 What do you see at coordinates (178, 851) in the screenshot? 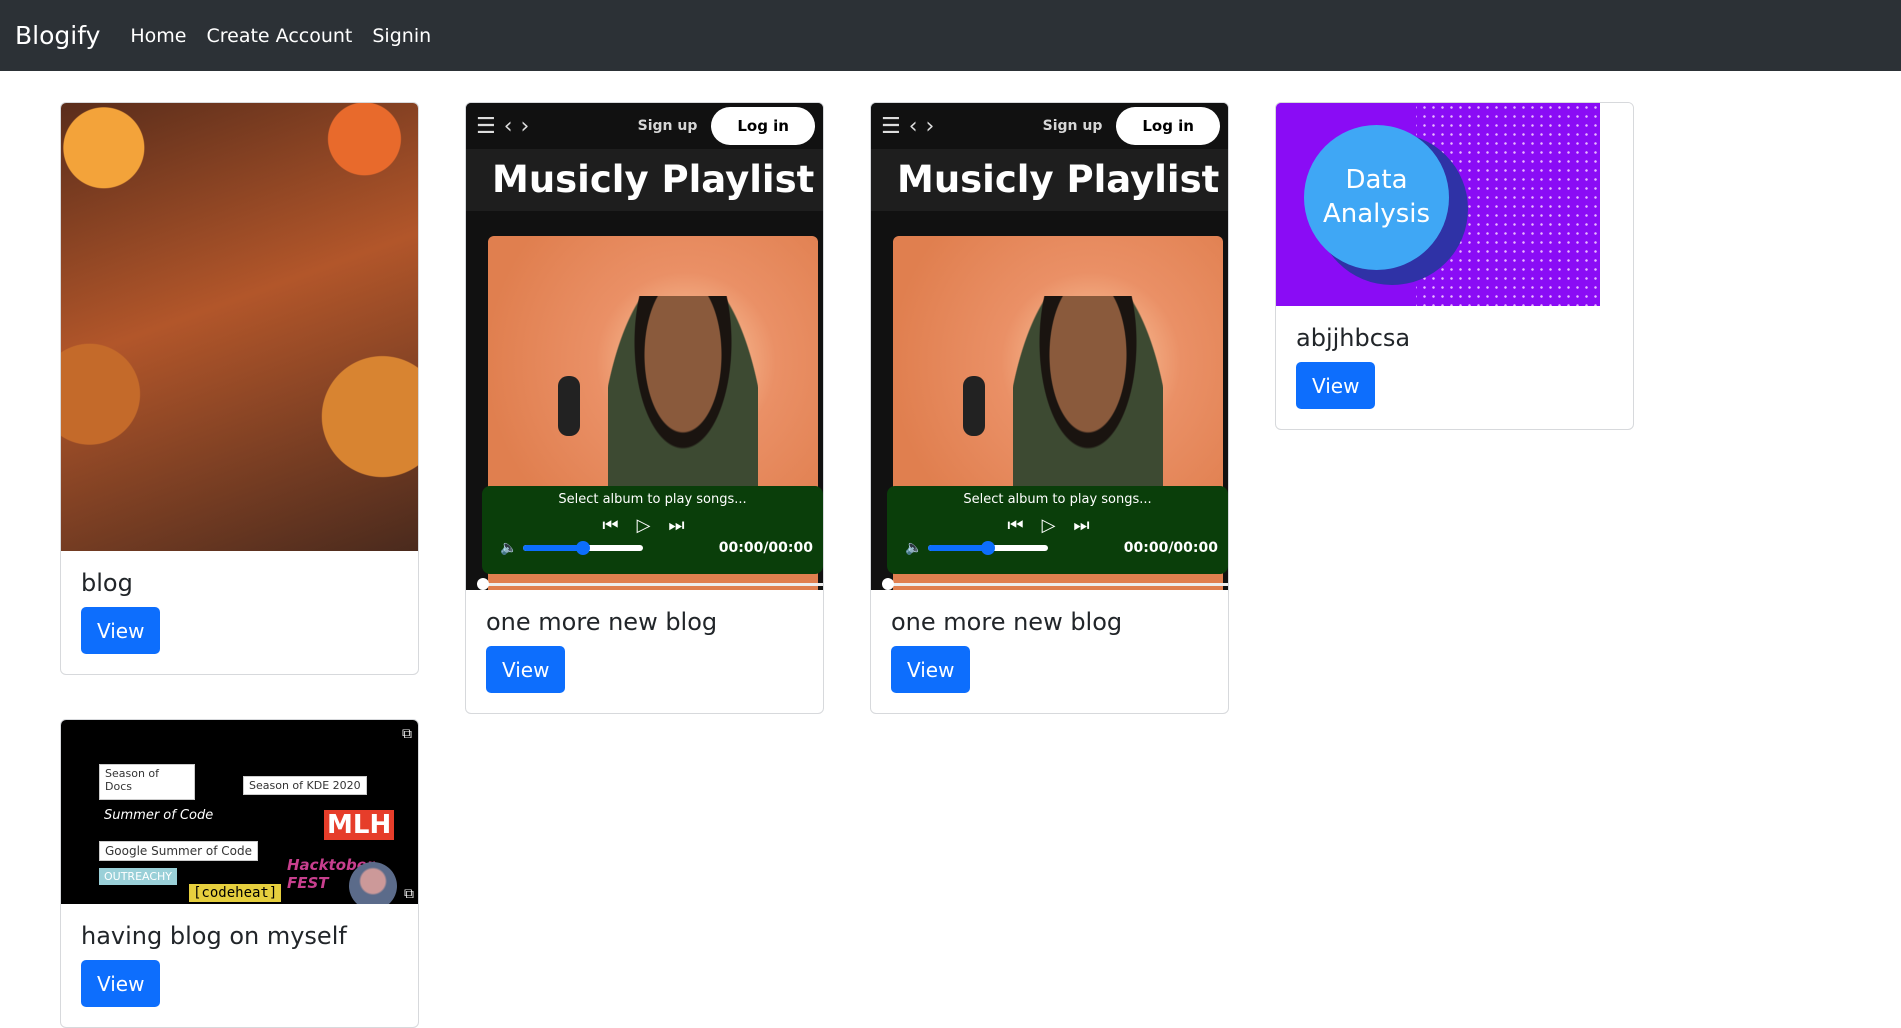
I see `gsoc-tag: Google Summer of Code` at bounding box center [178, 851].